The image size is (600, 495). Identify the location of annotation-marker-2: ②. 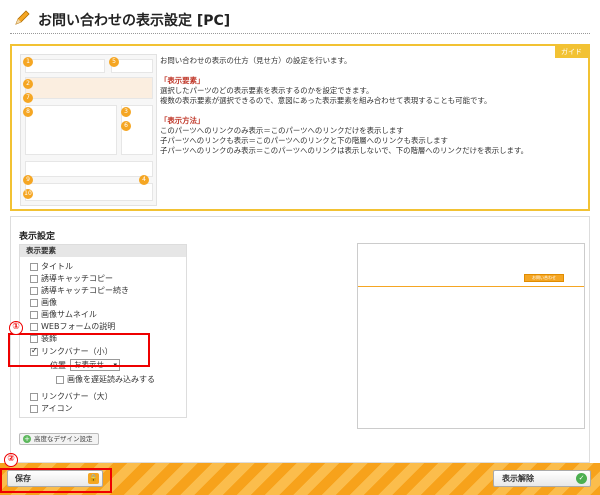
(11, 460).